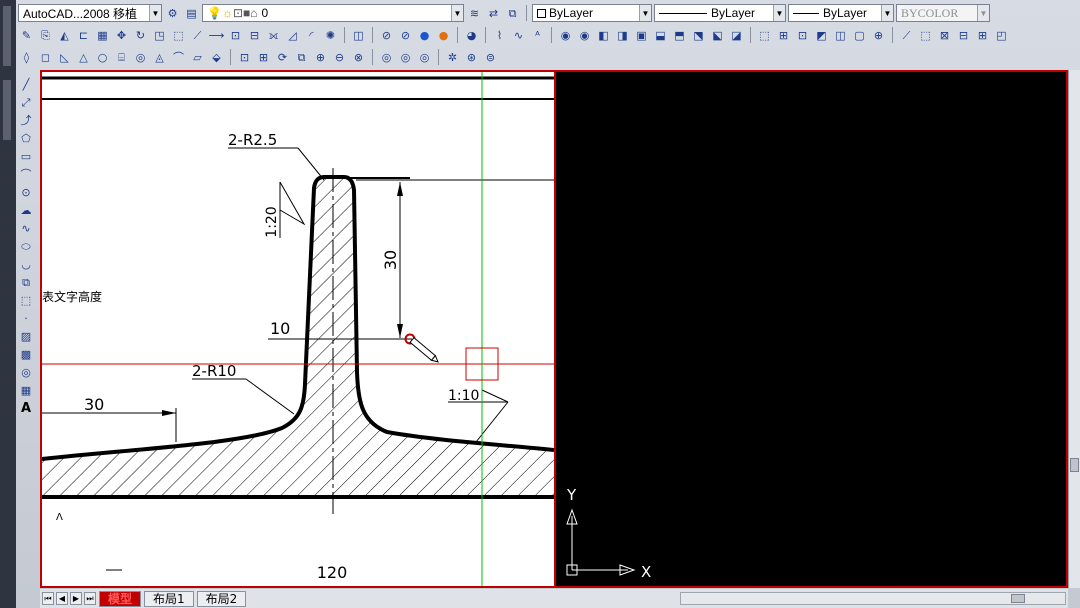 The image size is (1080, 608). What do you see at coordinates (339, 57) in the screenshot?
I see `subtract-icon: ⊖` at bounding box center [339, 57].